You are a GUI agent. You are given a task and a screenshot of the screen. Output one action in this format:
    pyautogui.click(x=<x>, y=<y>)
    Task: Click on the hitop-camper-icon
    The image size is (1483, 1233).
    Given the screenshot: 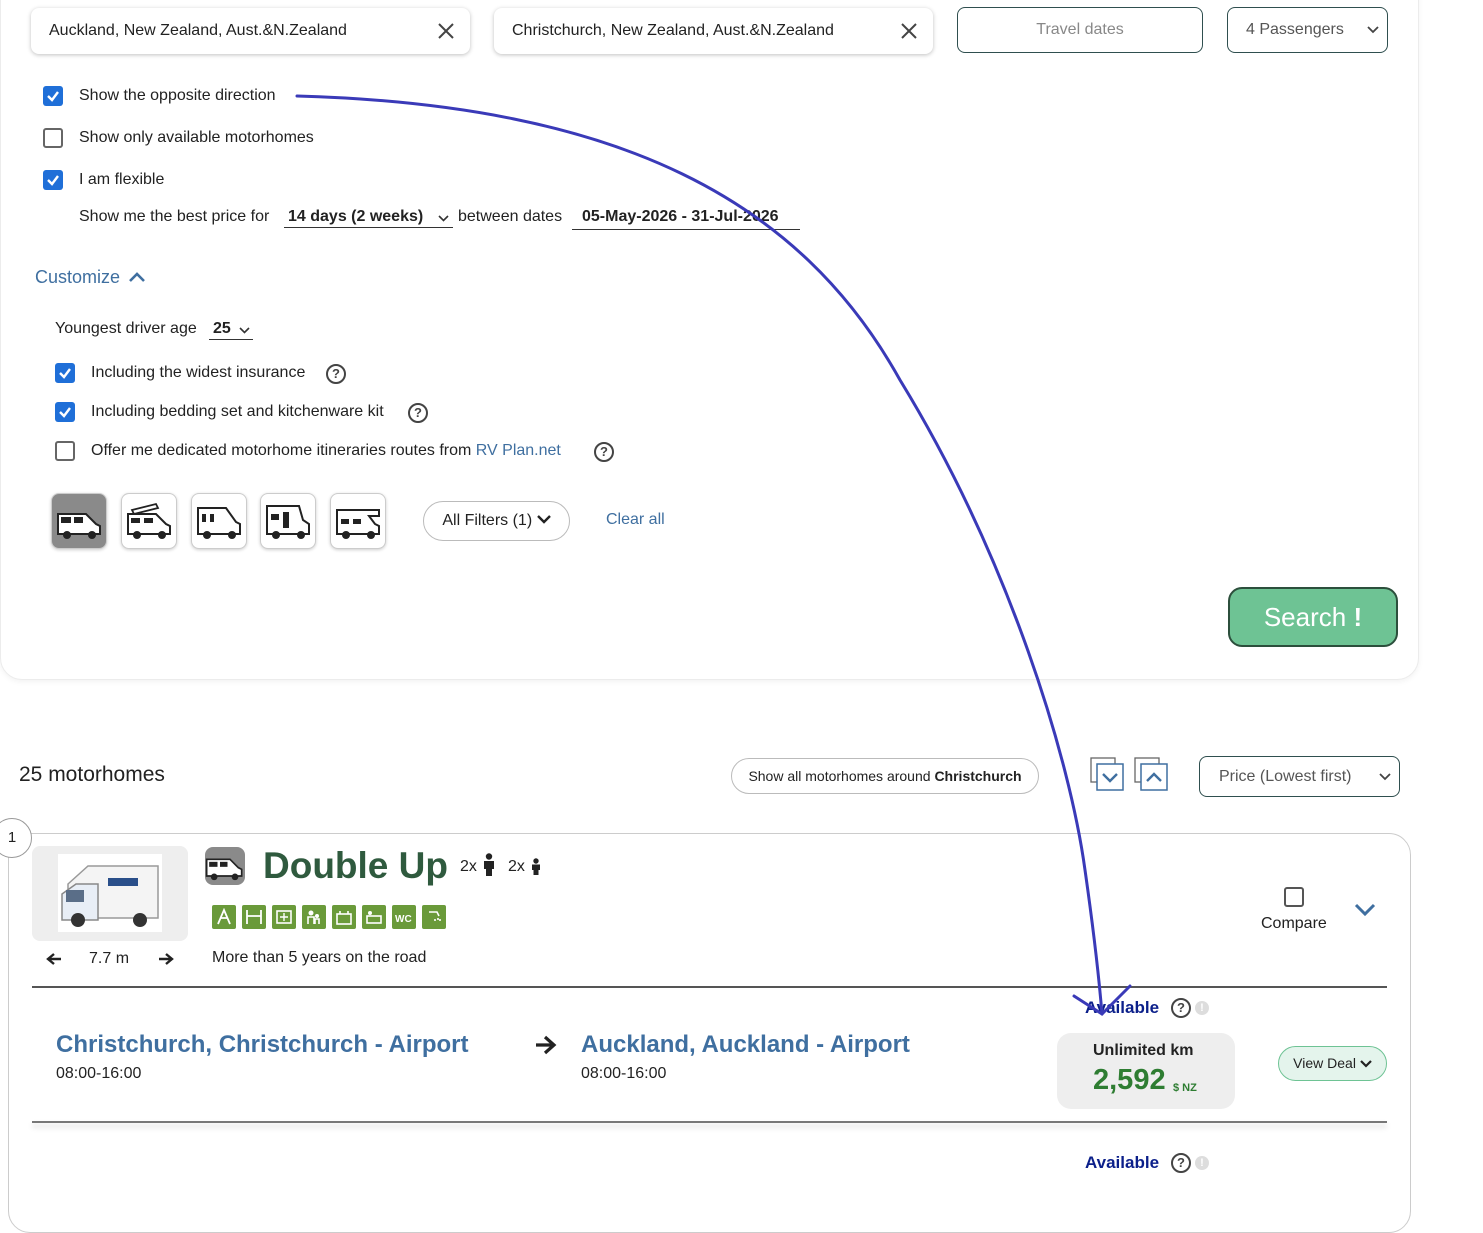 What is the action you would take?
    pyautogui.click(x=219, y=523)
    